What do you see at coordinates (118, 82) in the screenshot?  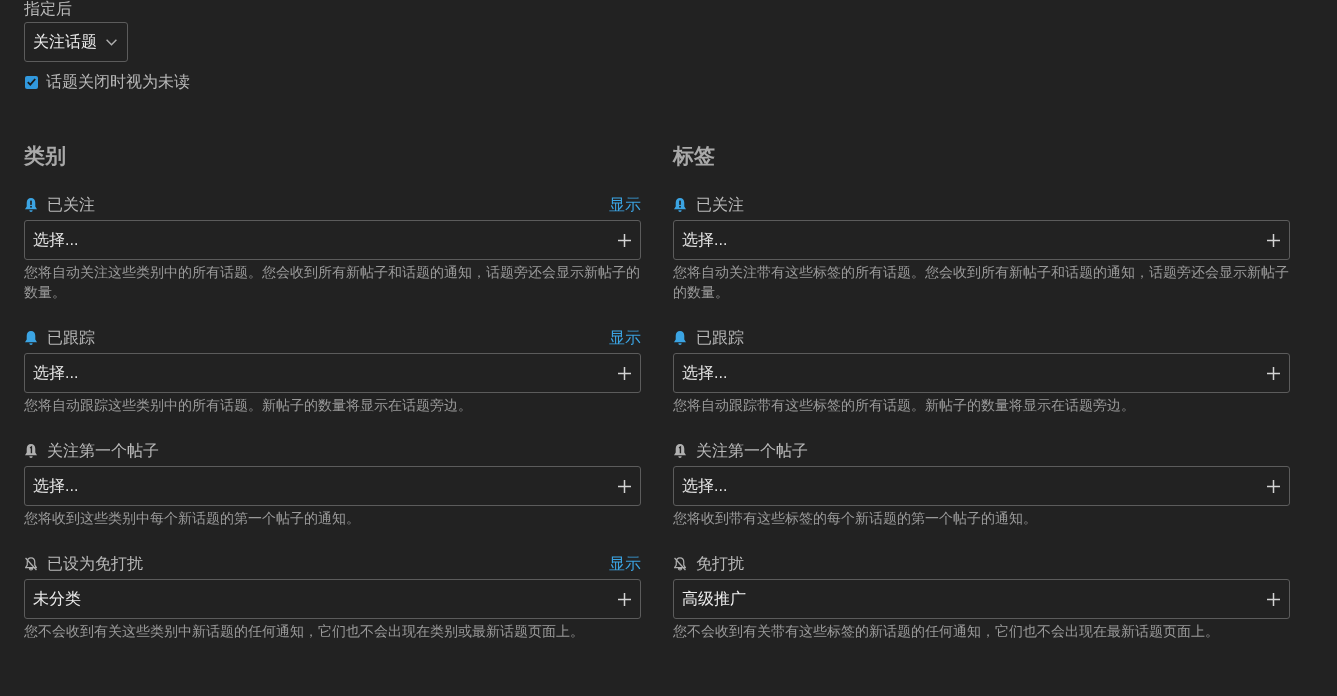 I see `checkbox-label: 话题关闭时视为未读` at bounding box center [118, 82].